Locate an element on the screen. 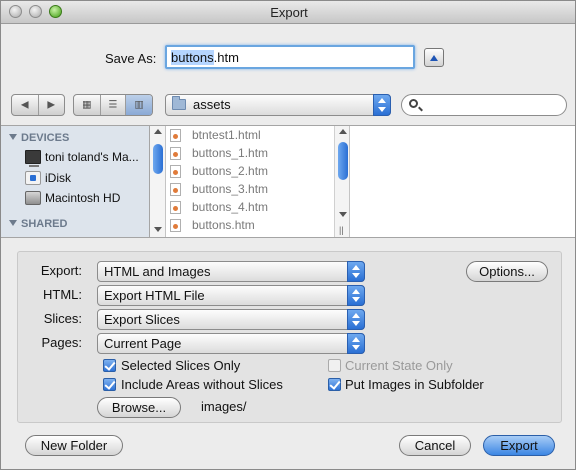 The image size is (576, 470). export-type-value: HTML and Images is located at coordinates (157, 271).